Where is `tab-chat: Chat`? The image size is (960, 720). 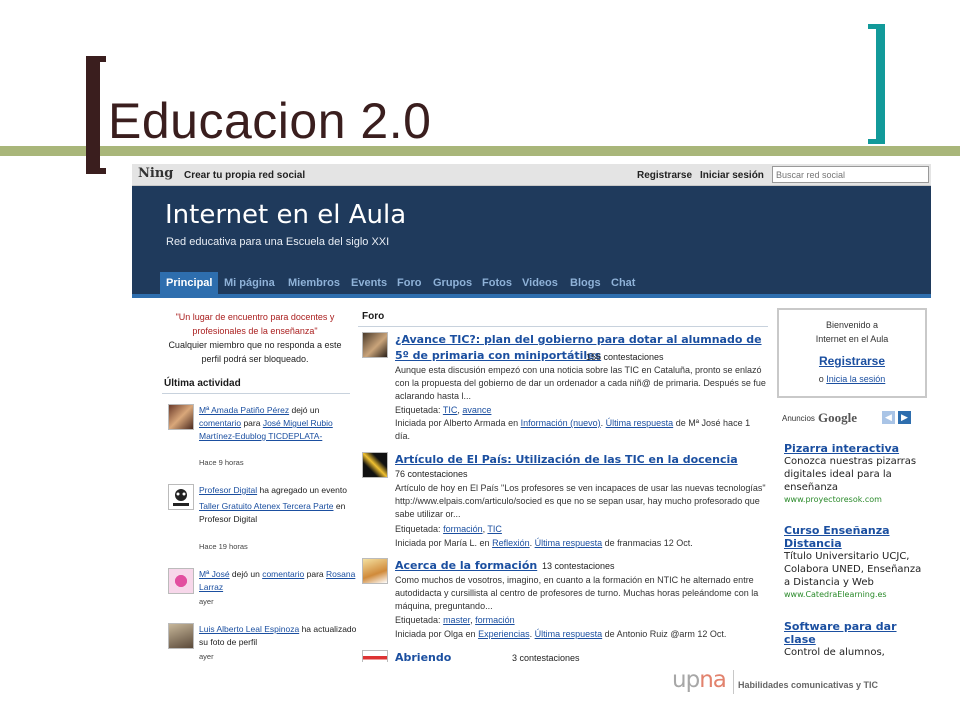 tab-chat: Chat is located at coordinates (623, 283).